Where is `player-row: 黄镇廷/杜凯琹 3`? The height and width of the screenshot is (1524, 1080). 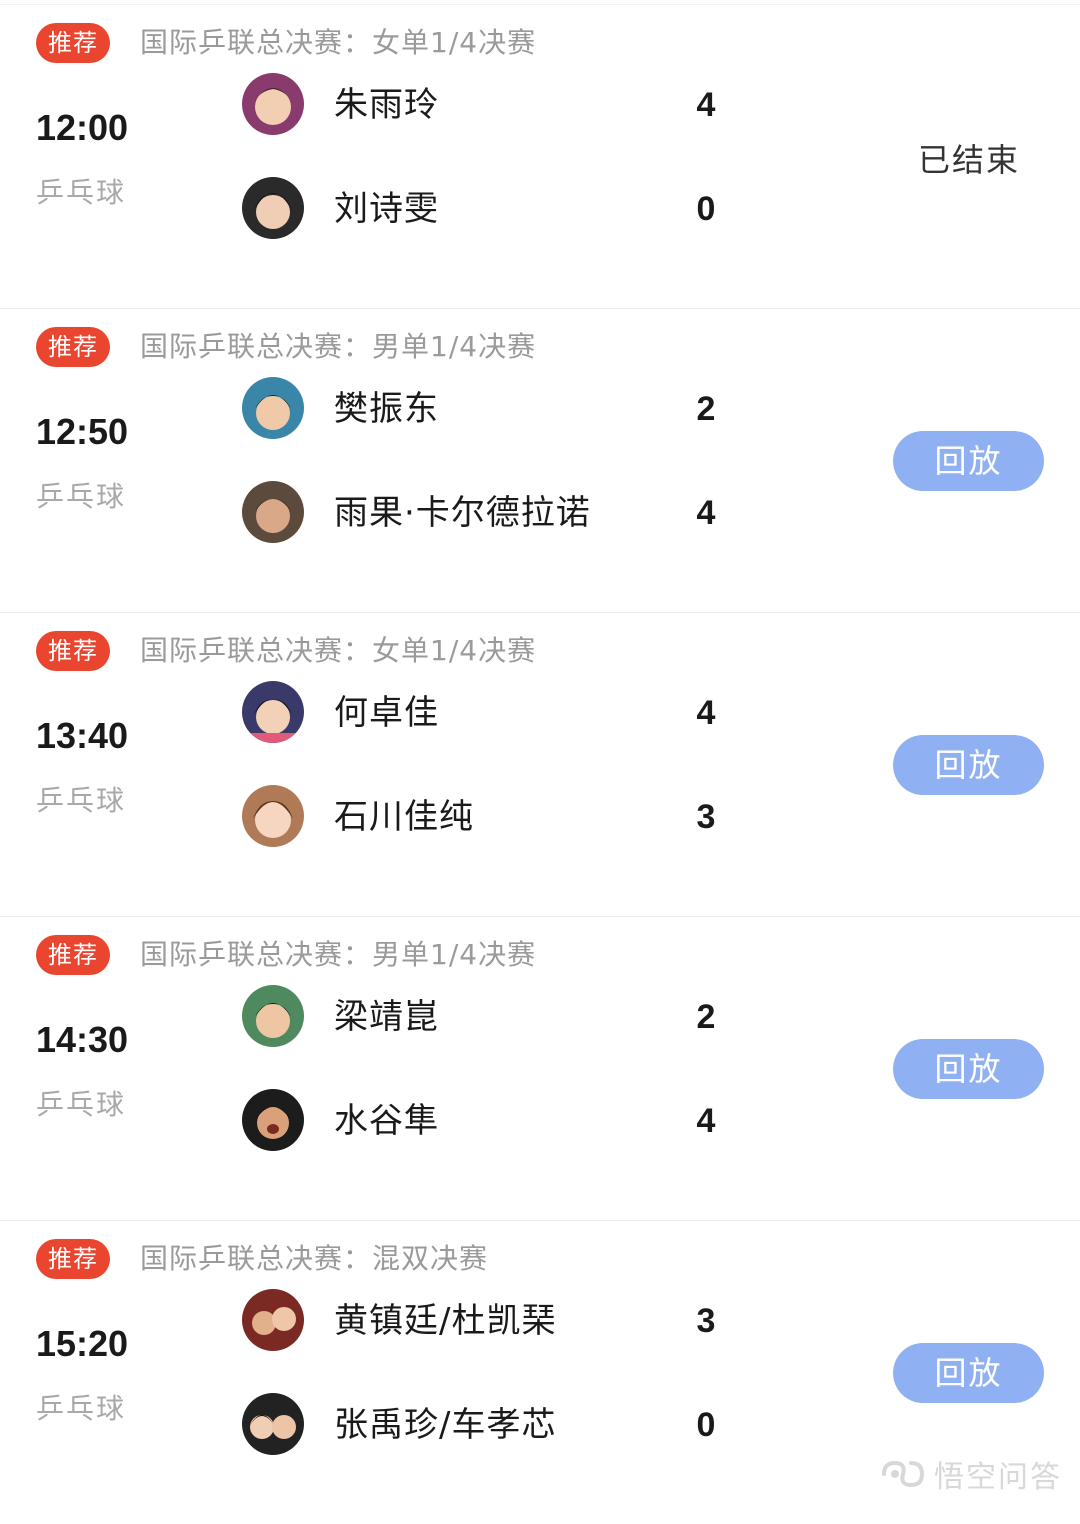
player-row: 黄镇廷/杜凯琹 3 is located at coordinates (492, 1321).